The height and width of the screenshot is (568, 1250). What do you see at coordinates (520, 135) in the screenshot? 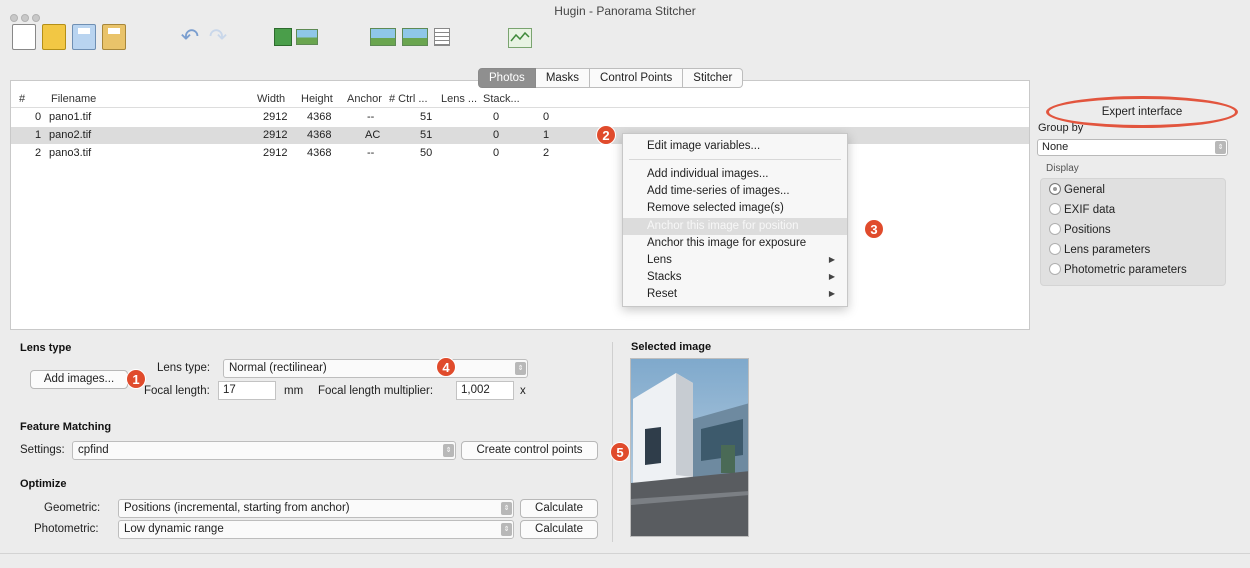
I see `table-row: 1 pano2.tif 2912 4368 AC 51 0 1` at bounding box center [520, 135].